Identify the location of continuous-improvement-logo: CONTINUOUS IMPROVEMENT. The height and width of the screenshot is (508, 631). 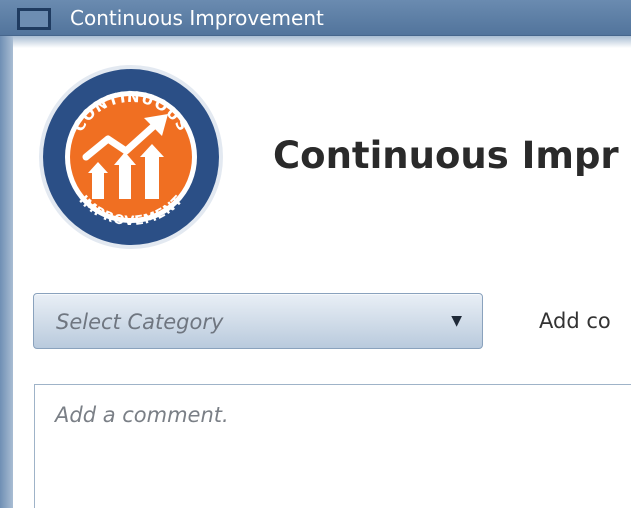
(131, 157).